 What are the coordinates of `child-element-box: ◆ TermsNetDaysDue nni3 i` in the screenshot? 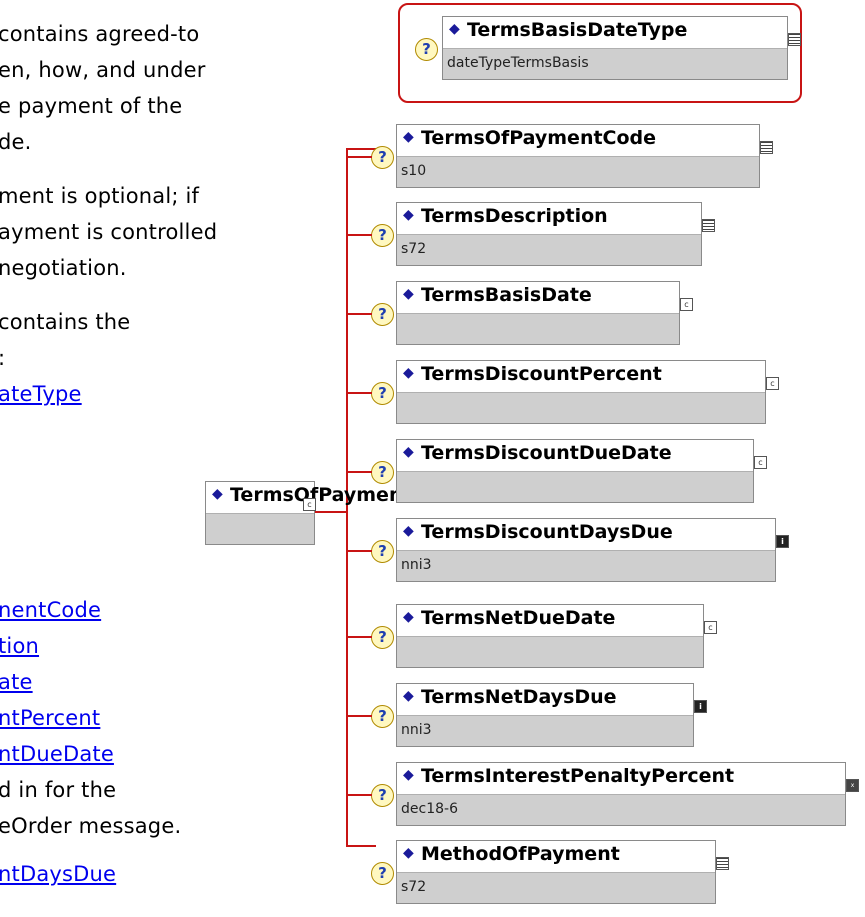 It's located at (551, 715).